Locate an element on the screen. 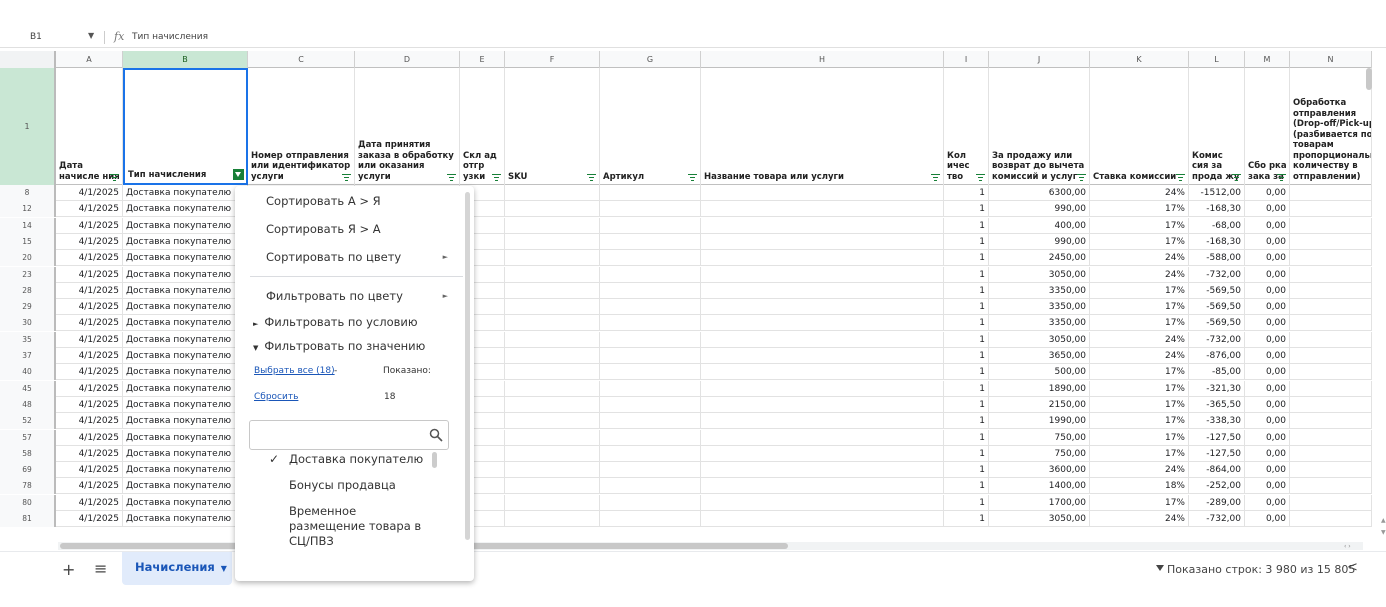 Image resolution: width=1386 pixels, height=607 pixels. filter-by-value-toggle: ▼ Фильтровать по значению is located at coordinates (358, 346).